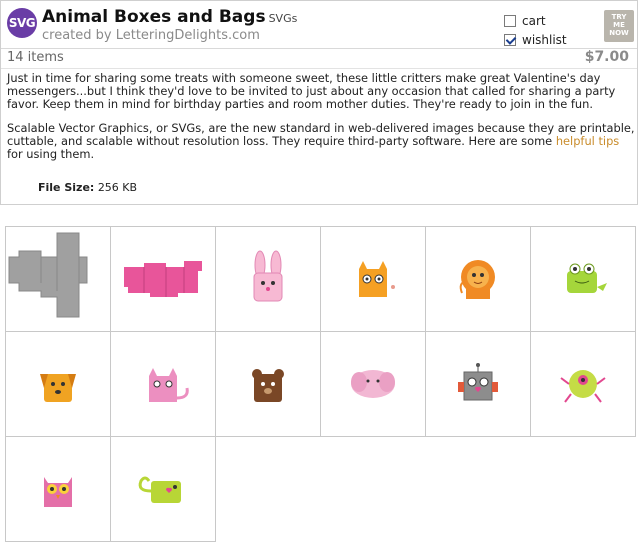  What do you see at coordinates (163, 279) in the screenshot?
I see `thumbnail-pink-bag-template` at bounding box center [163, 279].